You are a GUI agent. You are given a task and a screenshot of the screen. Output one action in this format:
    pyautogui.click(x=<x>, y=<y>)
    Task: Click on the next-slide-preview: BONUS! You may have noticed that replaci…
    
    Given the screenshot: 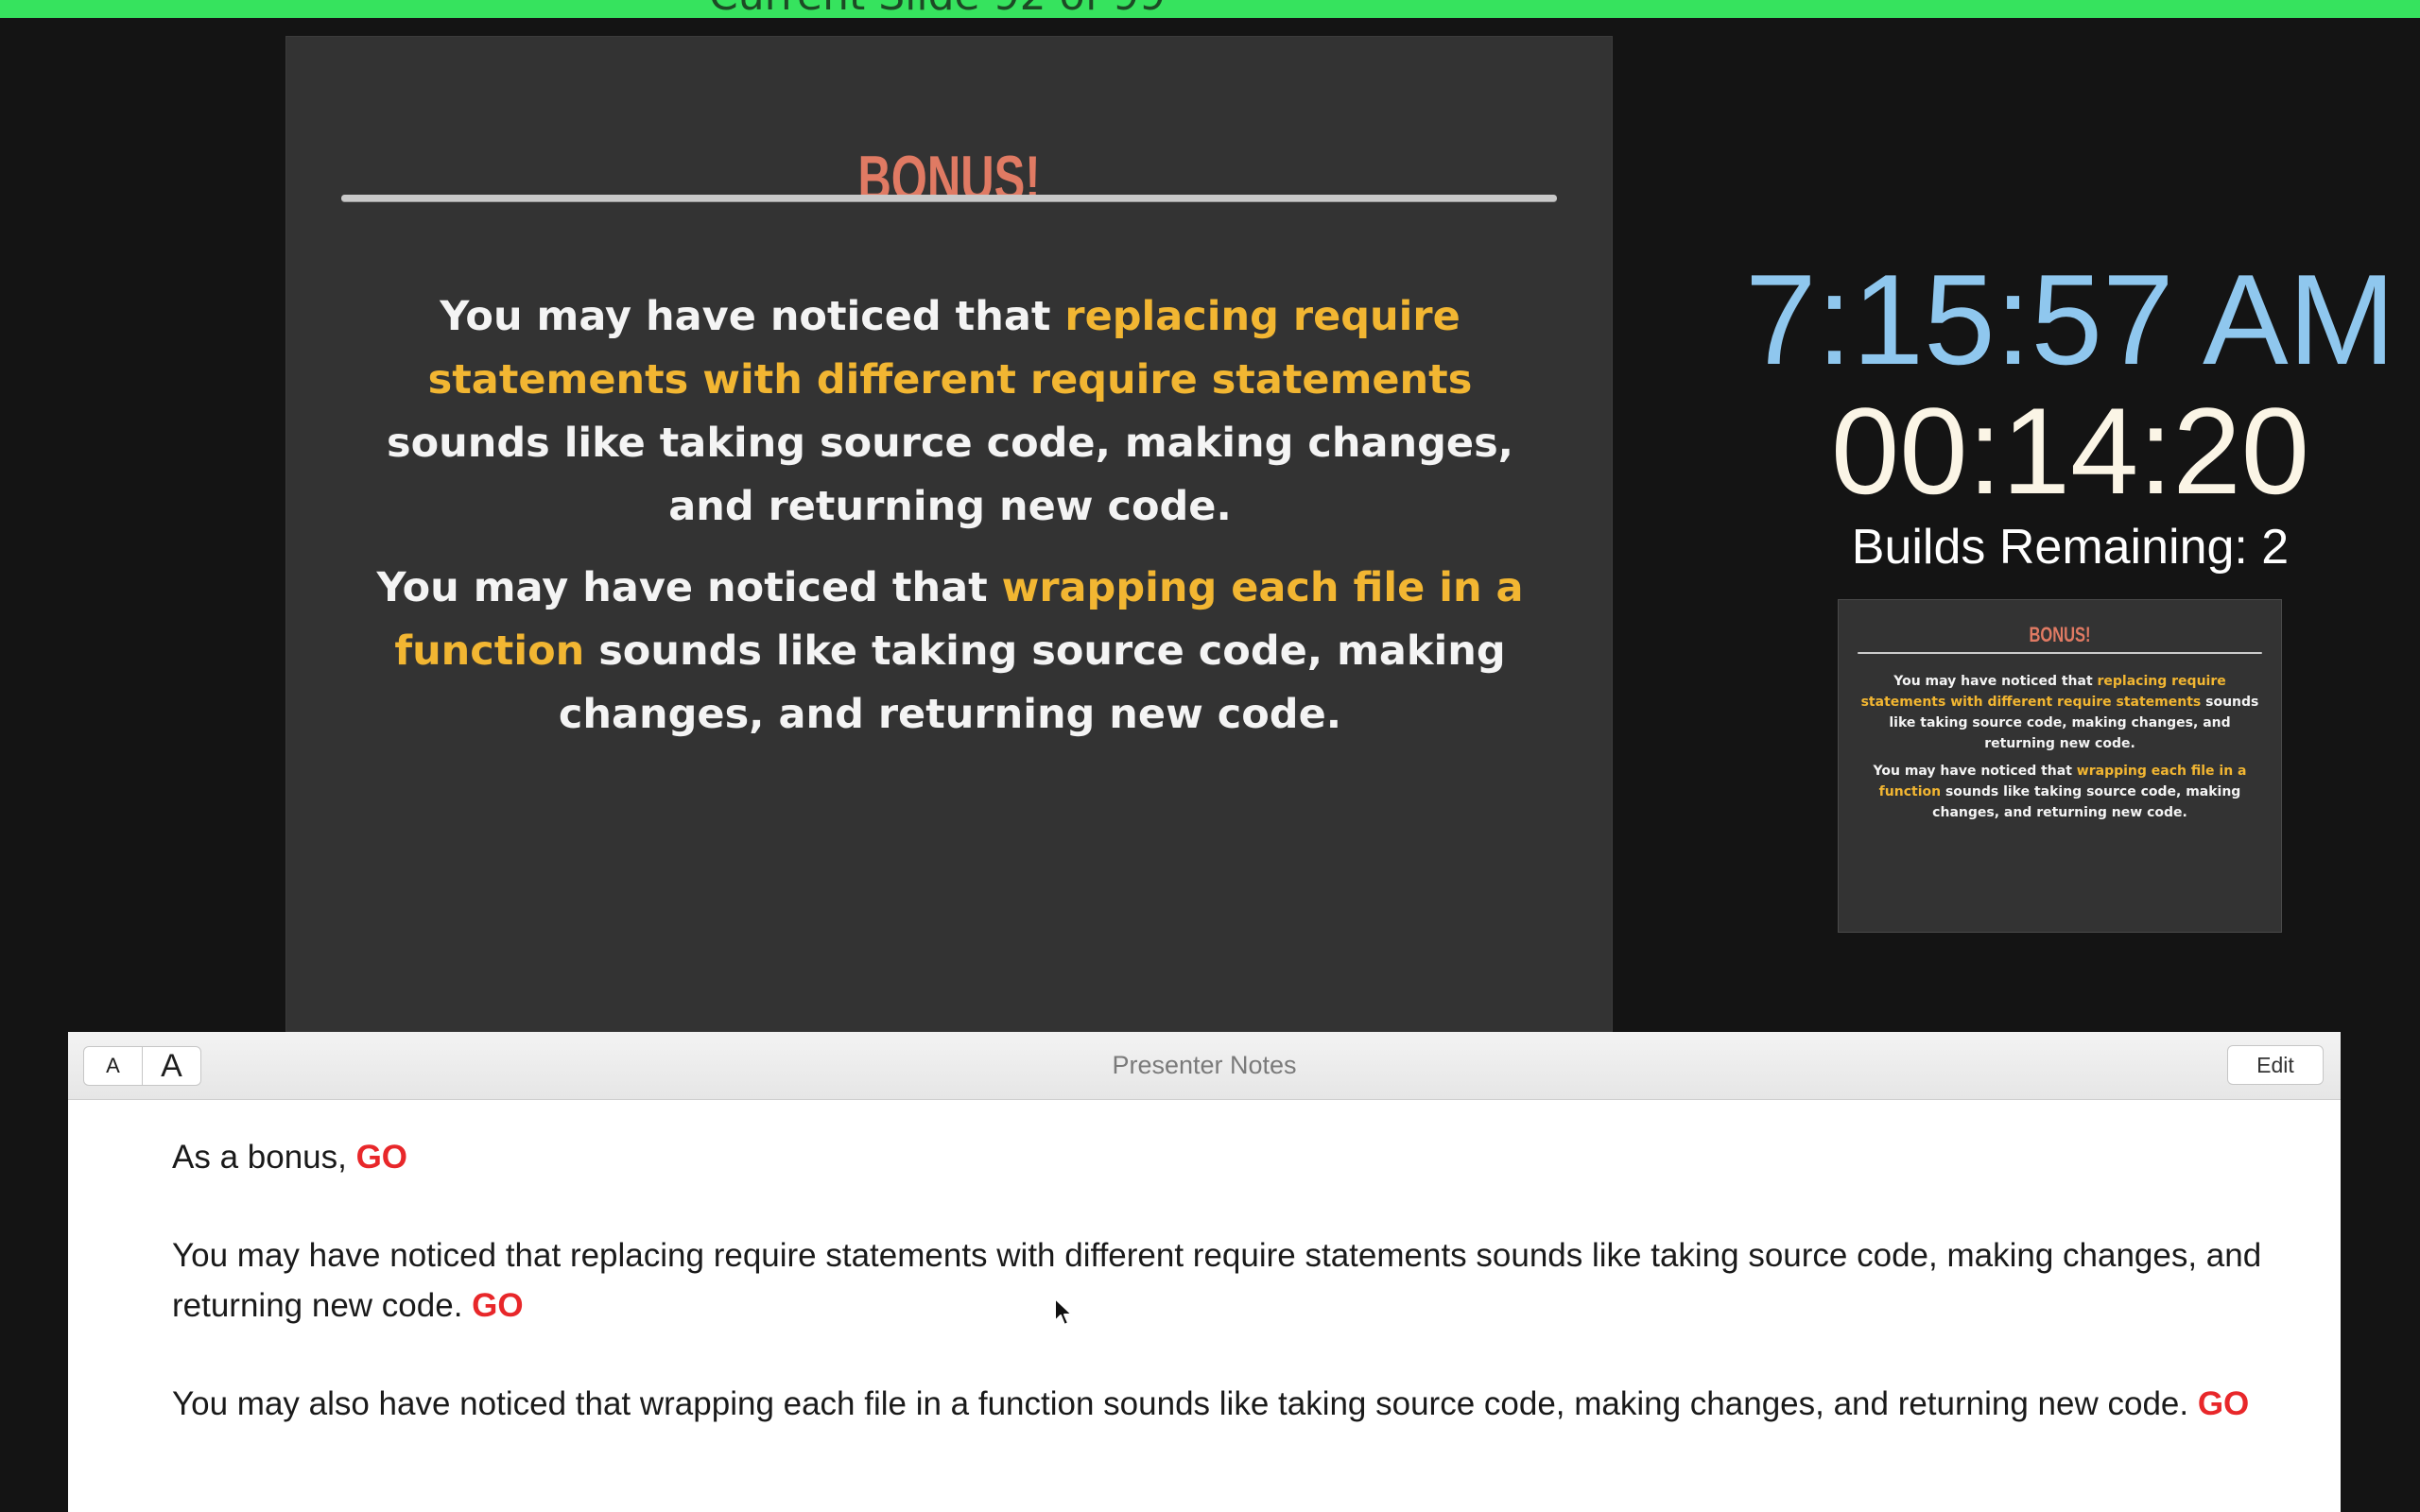 What is the action you would take?
    pyautogui.click(x=2060, y=766)
    